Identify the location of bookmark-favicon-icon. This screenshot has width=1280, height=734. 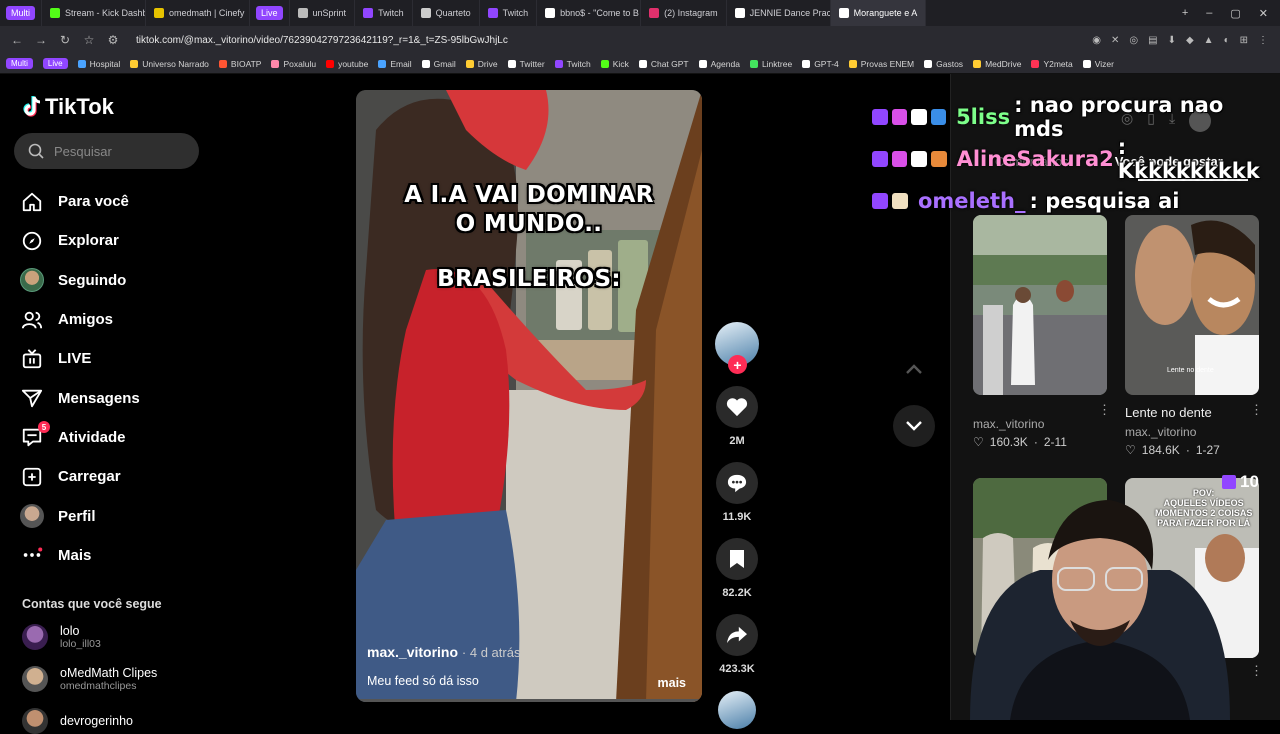
(511, 63).